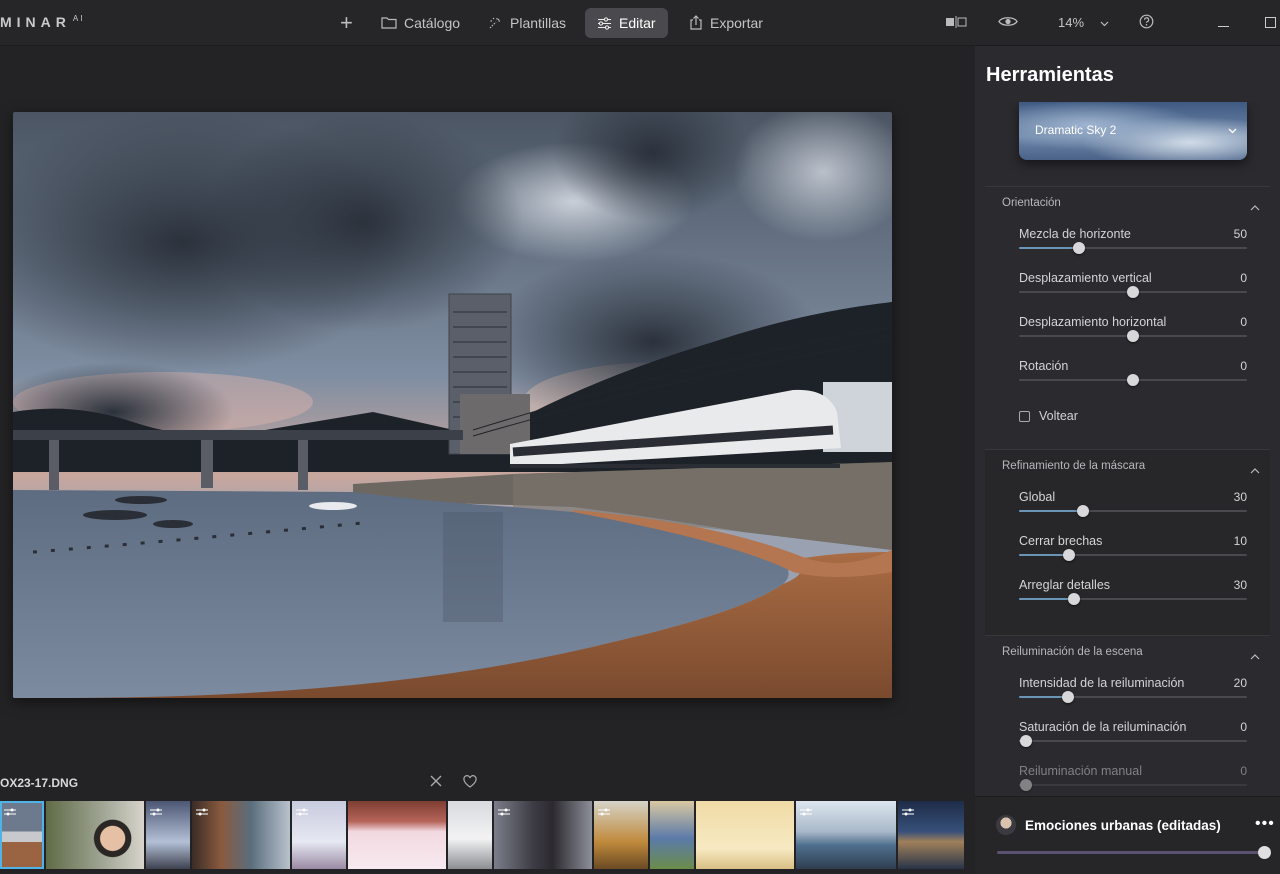 The image size is (1280, 874). What do you see at coordinates (1134, 852) in the screenshot?
I see `preset-amount-slider` at bounding box center [1134, 852].